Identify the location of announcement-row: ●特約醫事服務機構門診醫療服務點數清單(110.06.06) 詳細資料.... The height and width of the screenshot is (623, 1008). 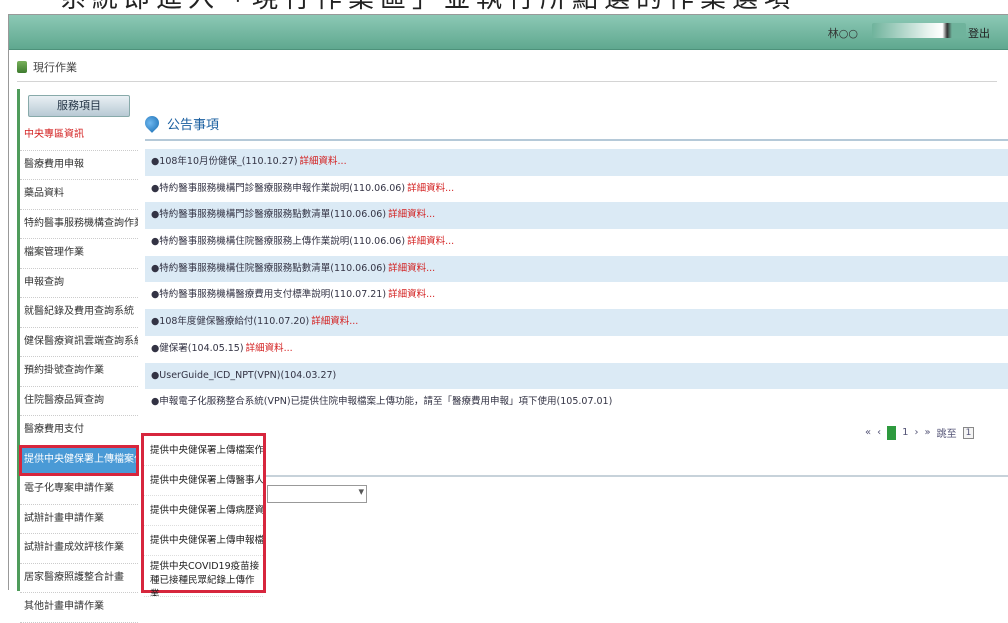
(576, 216).